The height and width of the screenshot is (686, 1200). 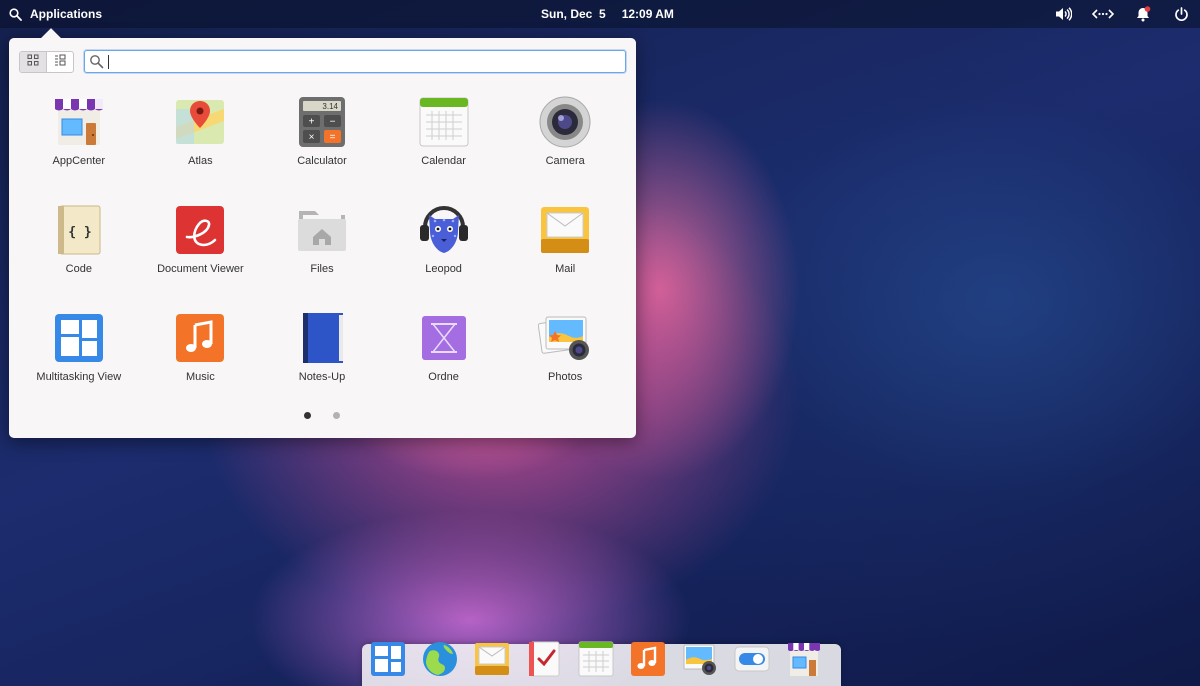 I want to click on app-leopod: Leopod, so click(x=444, y=255).